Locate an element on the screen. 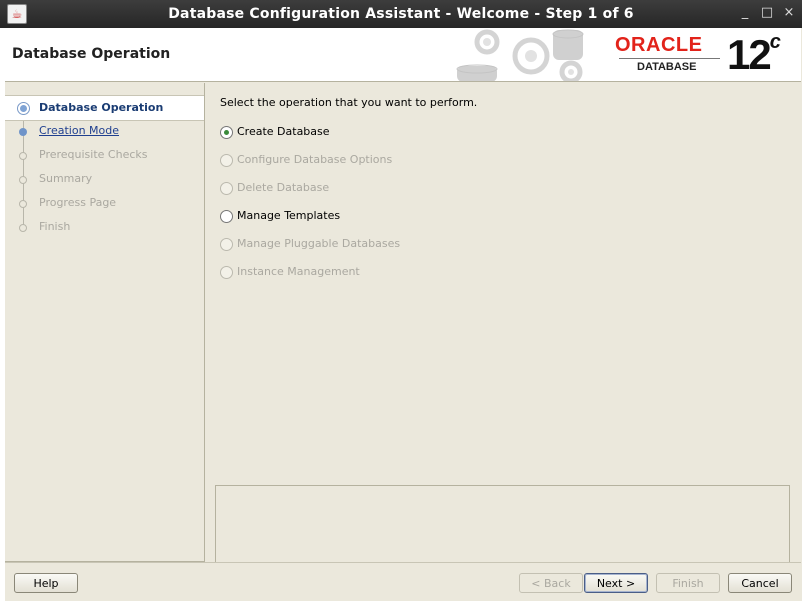  option-label: Instance Management is located at coordinates (298, 271).